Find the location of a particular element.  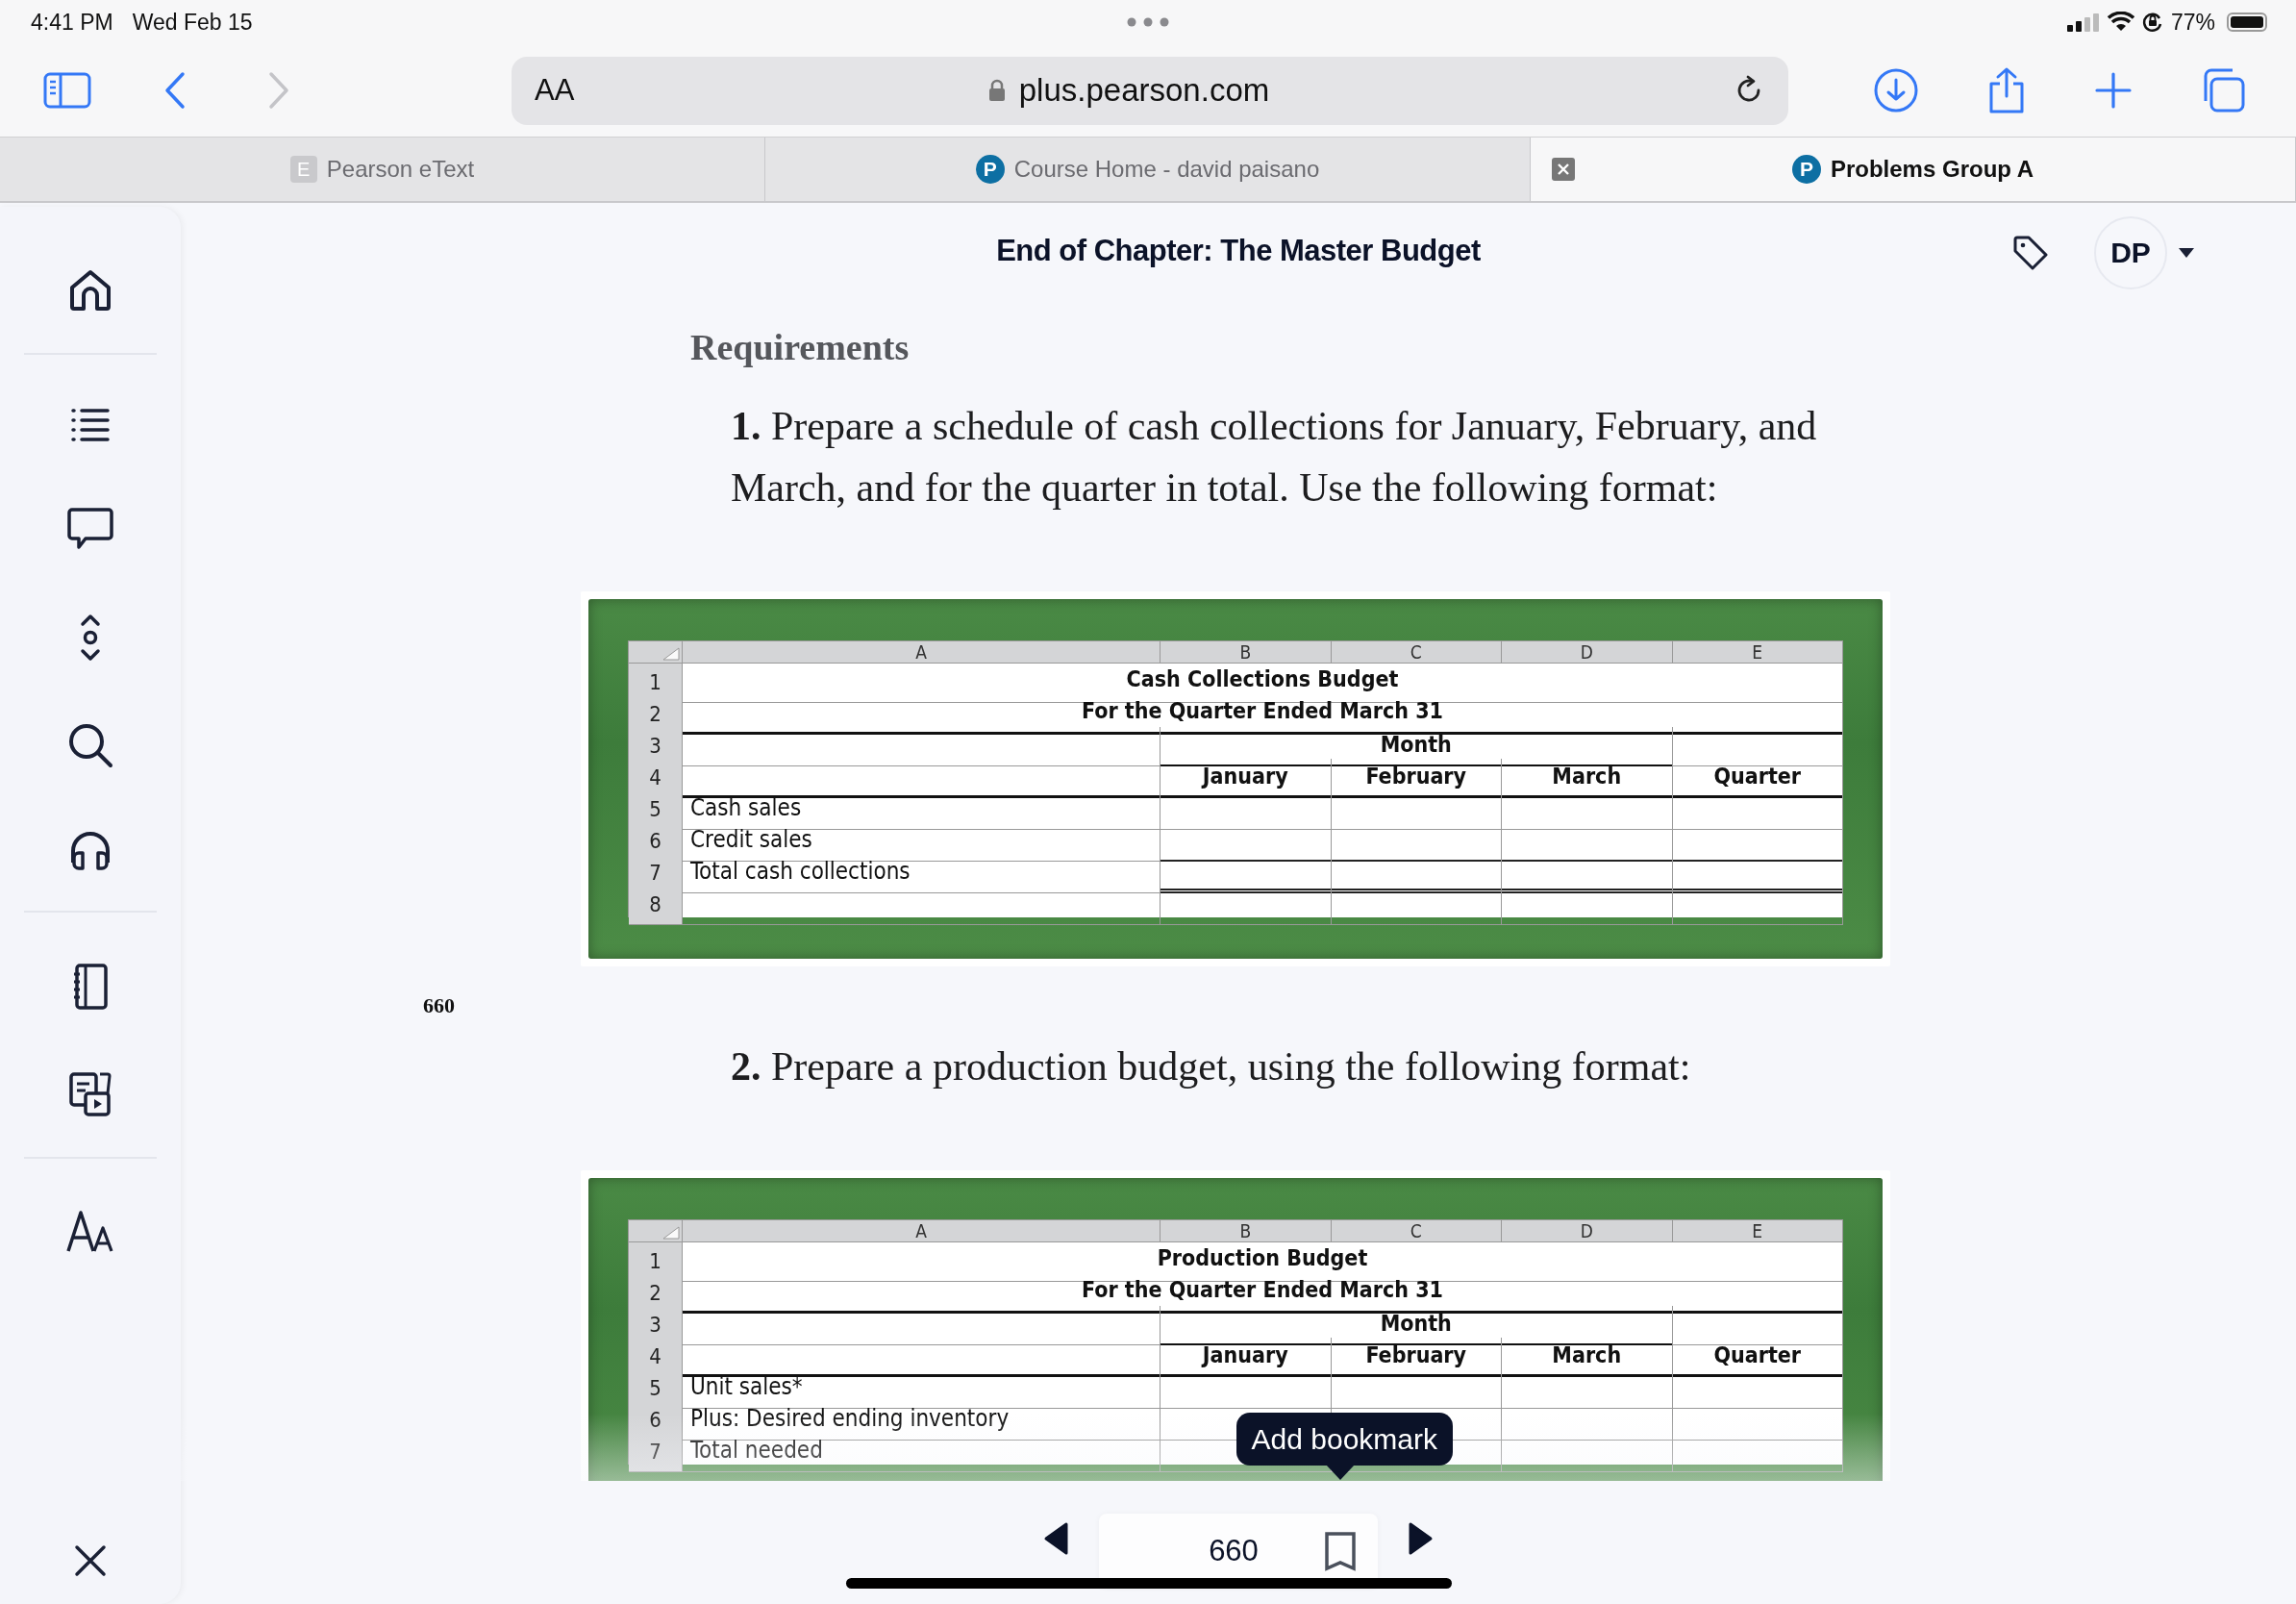

browser-tab: P Course Home - david paisano is located at coordinates (1148, 169).